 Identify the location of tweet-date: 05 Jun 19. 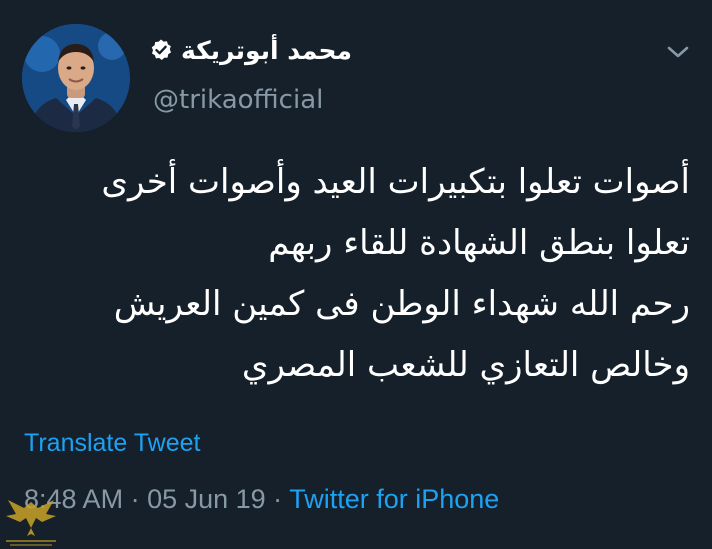
(206, 499).